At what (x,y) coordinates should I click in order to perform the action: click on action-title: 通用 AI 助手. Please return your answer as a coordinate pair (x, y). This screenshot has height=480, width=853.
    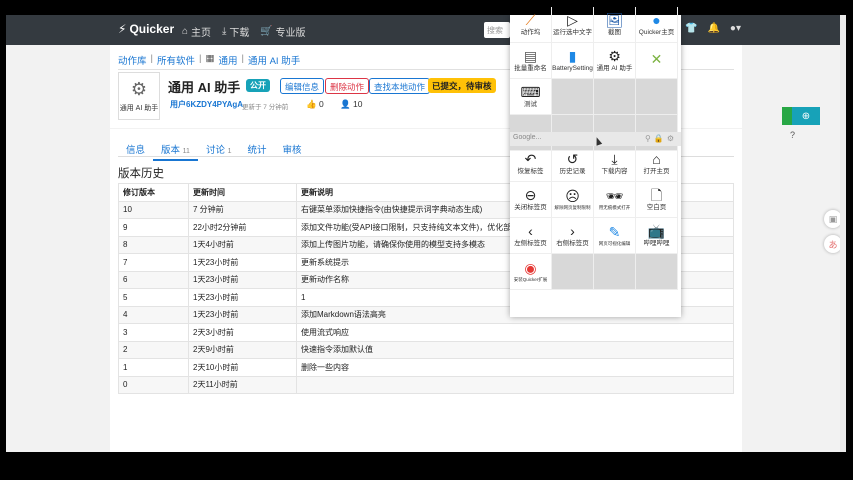
    Looking at the image, I should click on (204, 87).